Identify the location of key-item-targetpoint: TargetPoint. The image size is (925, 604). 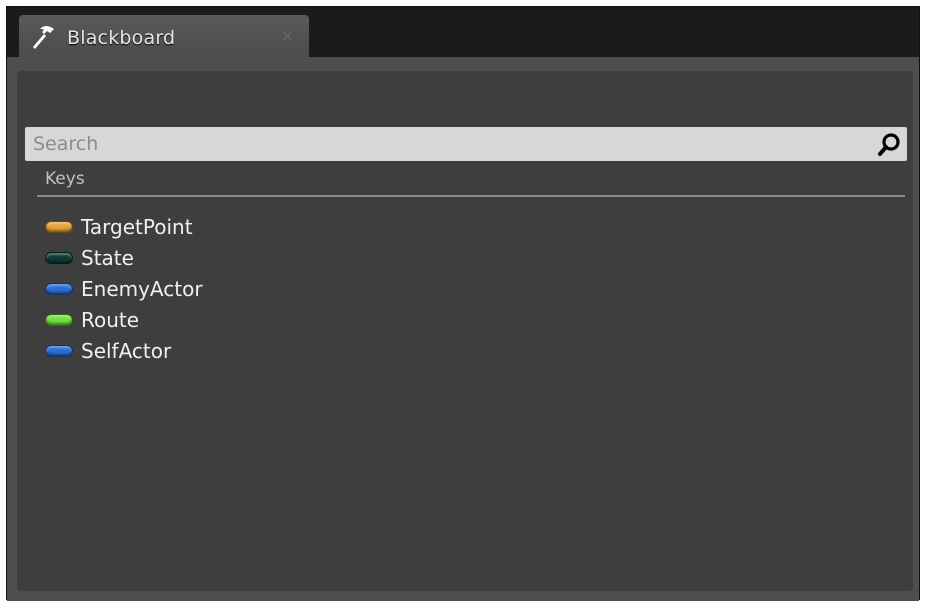
(124, 226).